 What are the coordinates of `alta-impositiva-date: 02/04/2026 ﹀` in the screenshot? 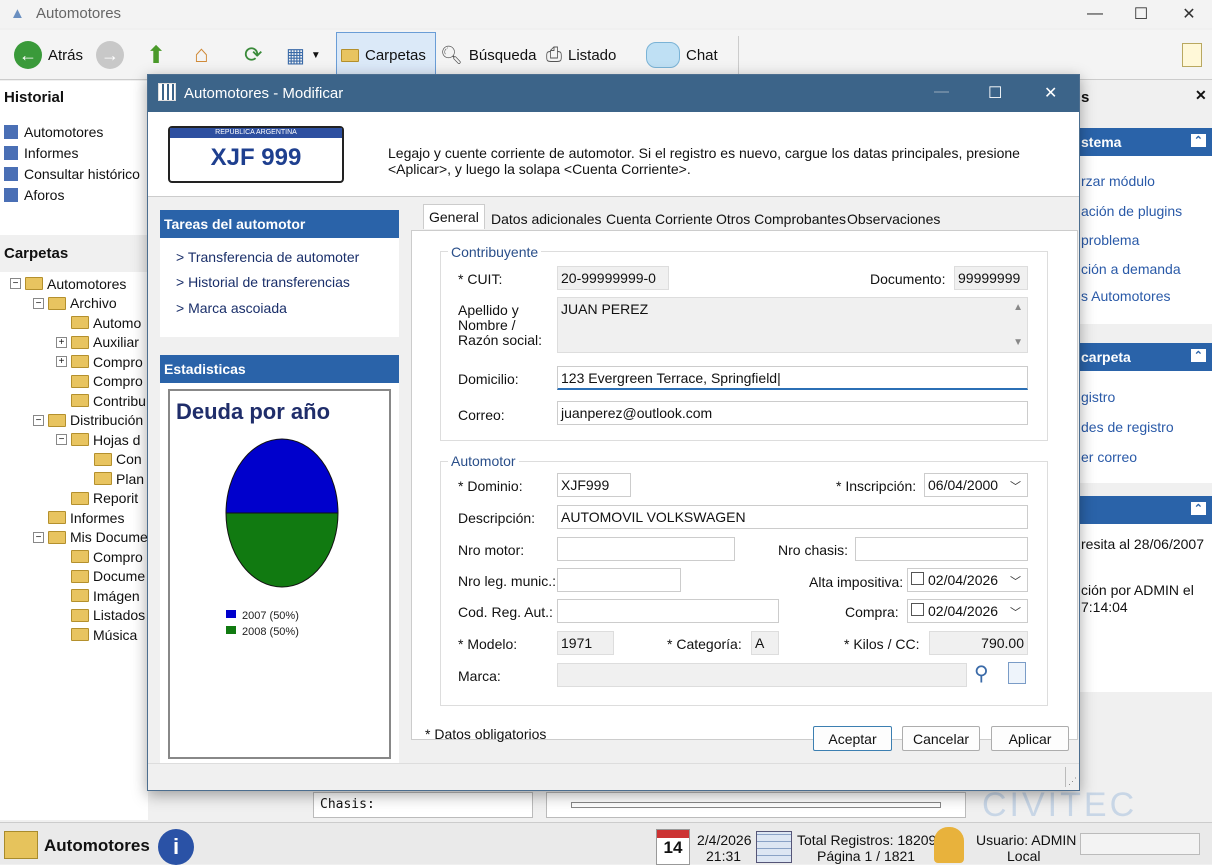 It's located at (967, 580).